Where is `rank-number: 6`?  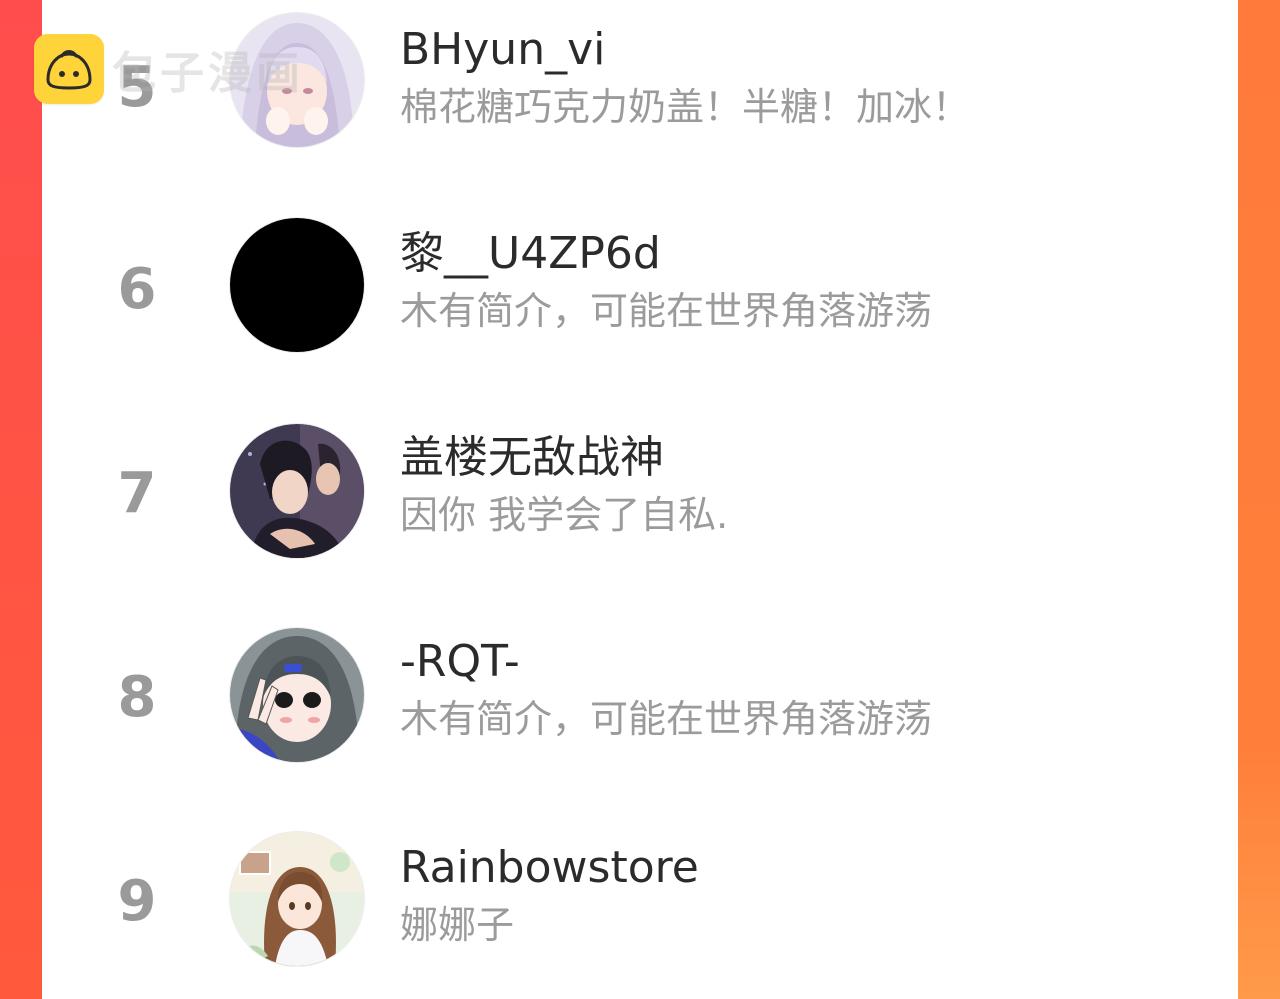 rank-number: 6 is located at coordinates (137, 289).